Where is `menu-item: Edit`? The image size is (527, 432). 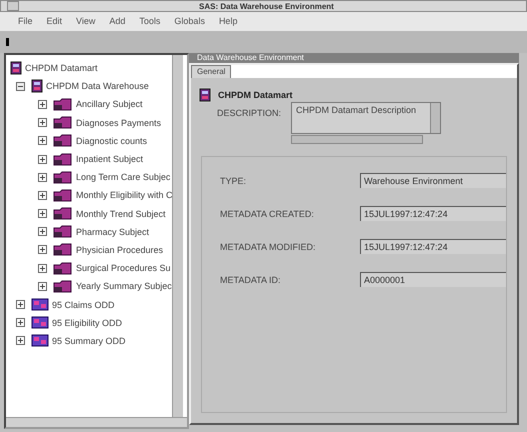
menu-item: Edit is located at coordinates (54, 21).